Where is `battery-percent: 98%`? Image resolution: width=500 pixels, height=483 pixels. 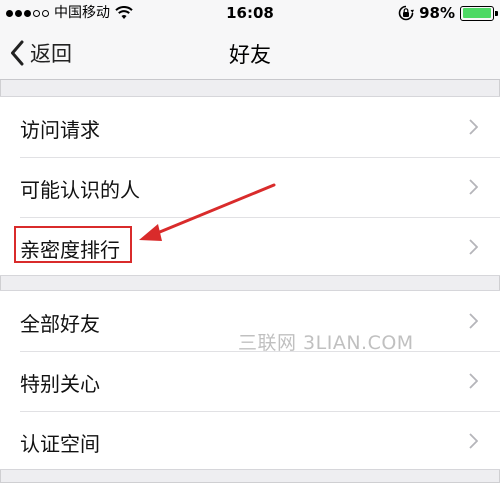 battery-percent: 98% is located at coordinates (437, 13).